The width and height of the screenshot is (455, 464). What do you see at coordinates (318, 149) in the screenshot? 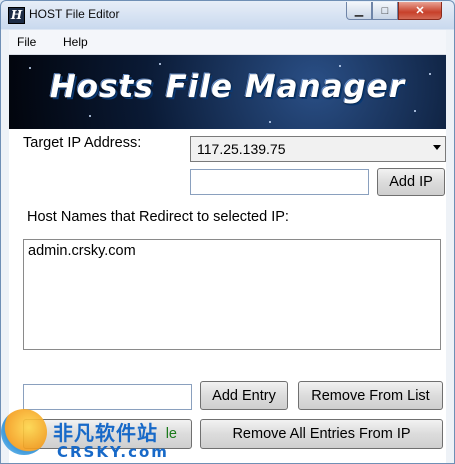
I see `target-ip-select: 117.25.139.75` at bounding box center [318, 149].